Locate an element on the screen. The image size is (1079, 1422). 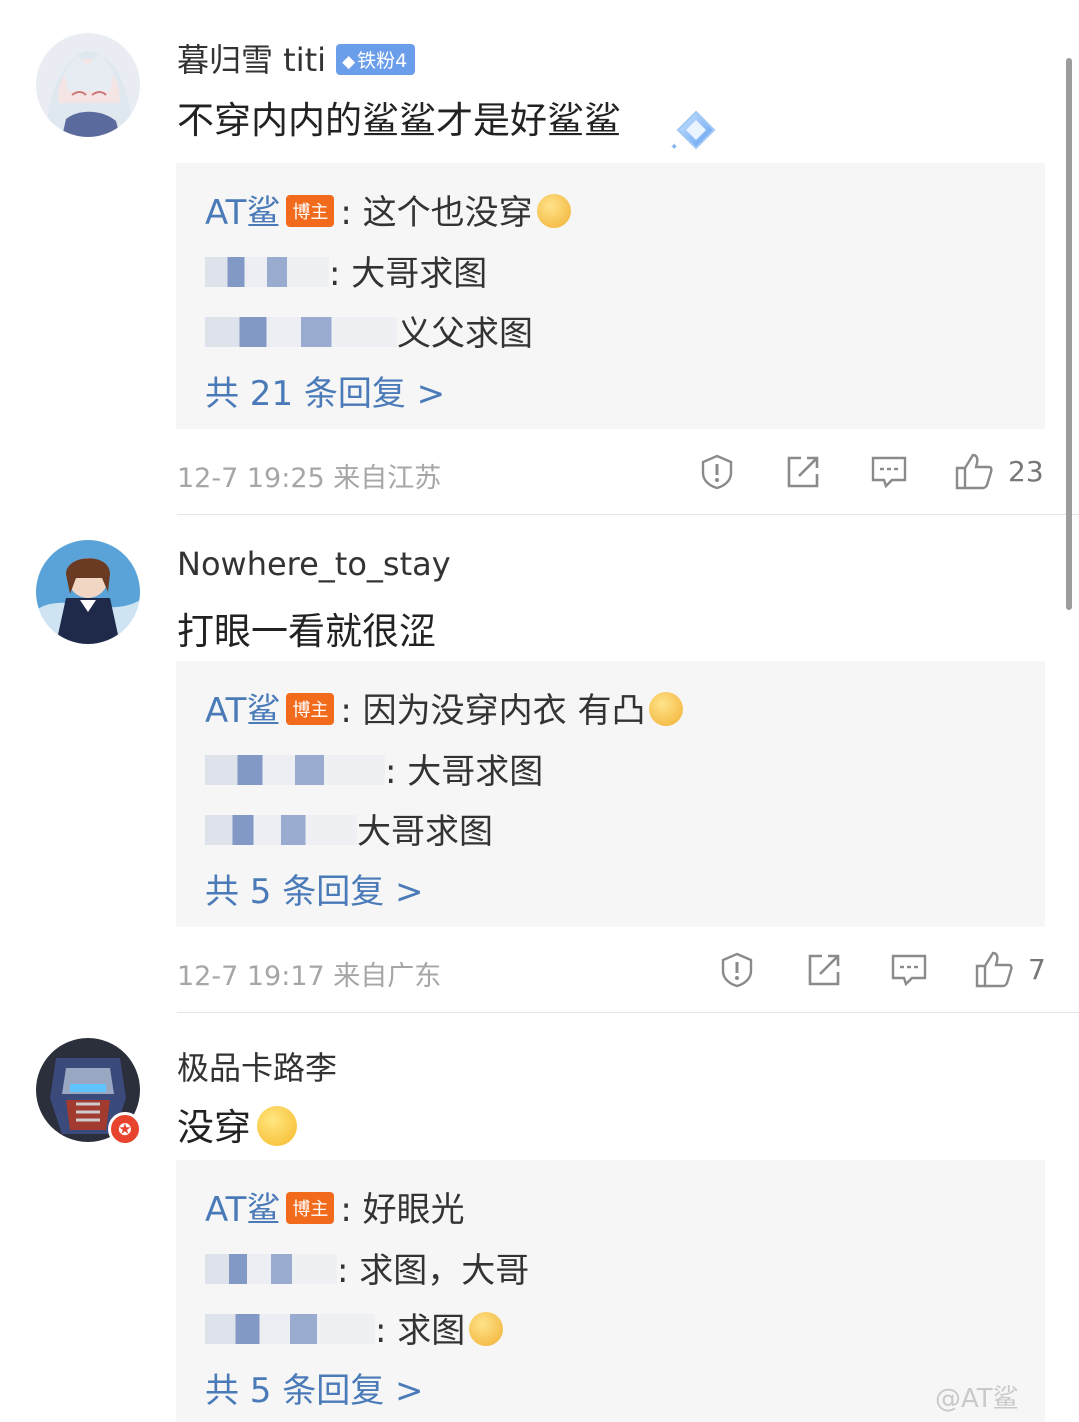
reply-text: 好眼光 is located at coordinates (408, 1210).